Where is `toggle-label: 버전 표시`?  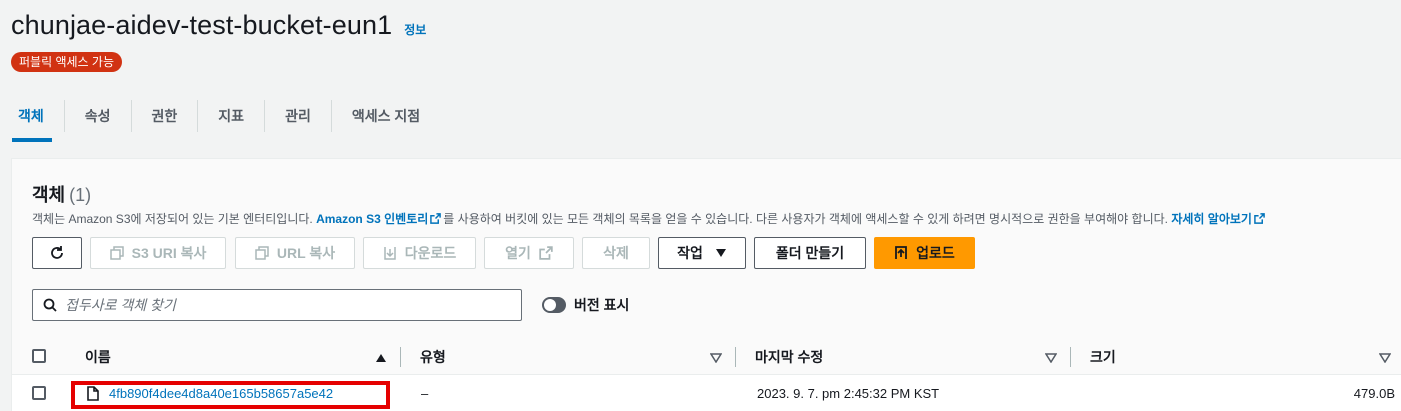
toggle-label: 버전 표시 is located at coordinates (602, 305).